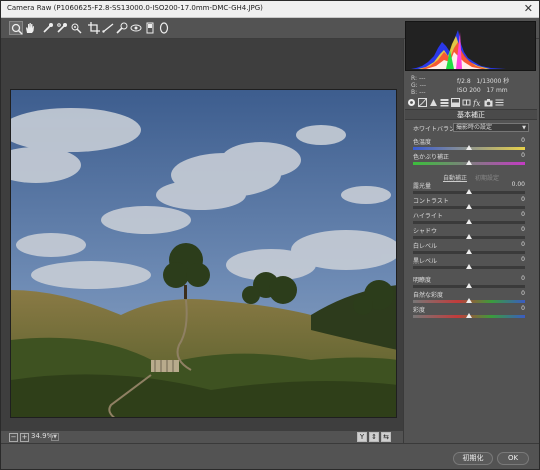 The image size is (540, 470). I want to click on iso-value: ISO 200, so click(469, 90).